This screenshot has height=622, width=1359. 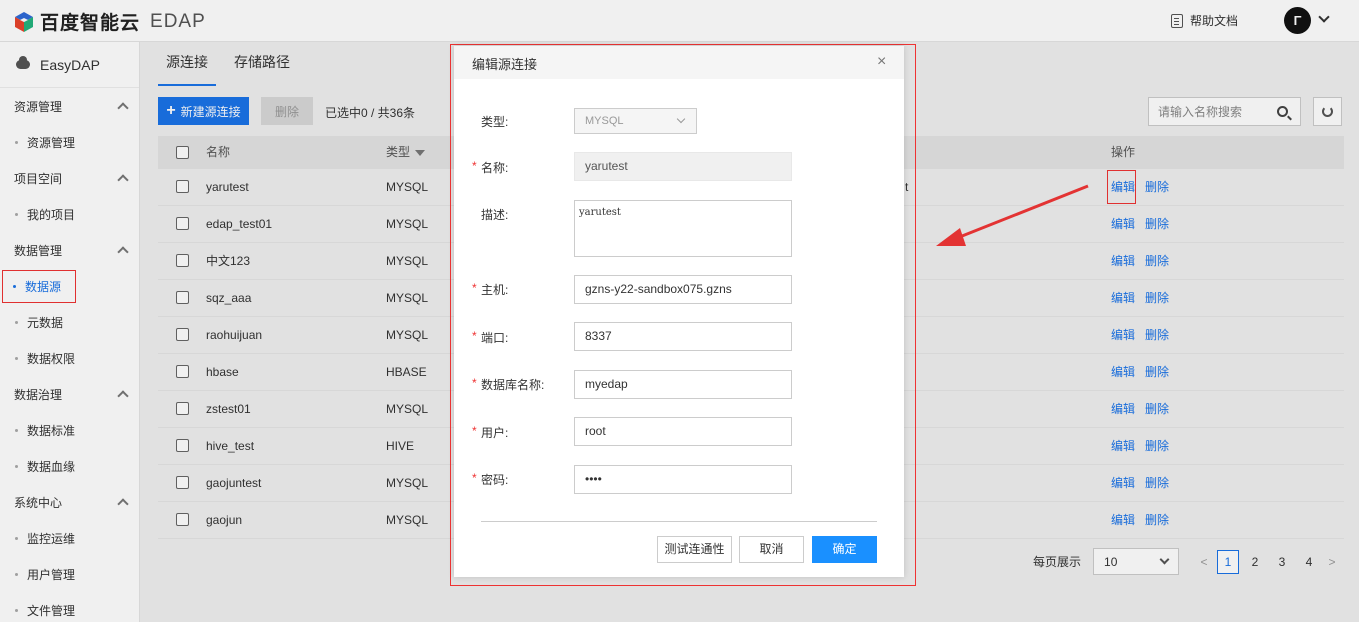 What do you see at coordinates (683, 479) in the screenshot?
I see `password-field: ••••` at bounding box center [683, 479].